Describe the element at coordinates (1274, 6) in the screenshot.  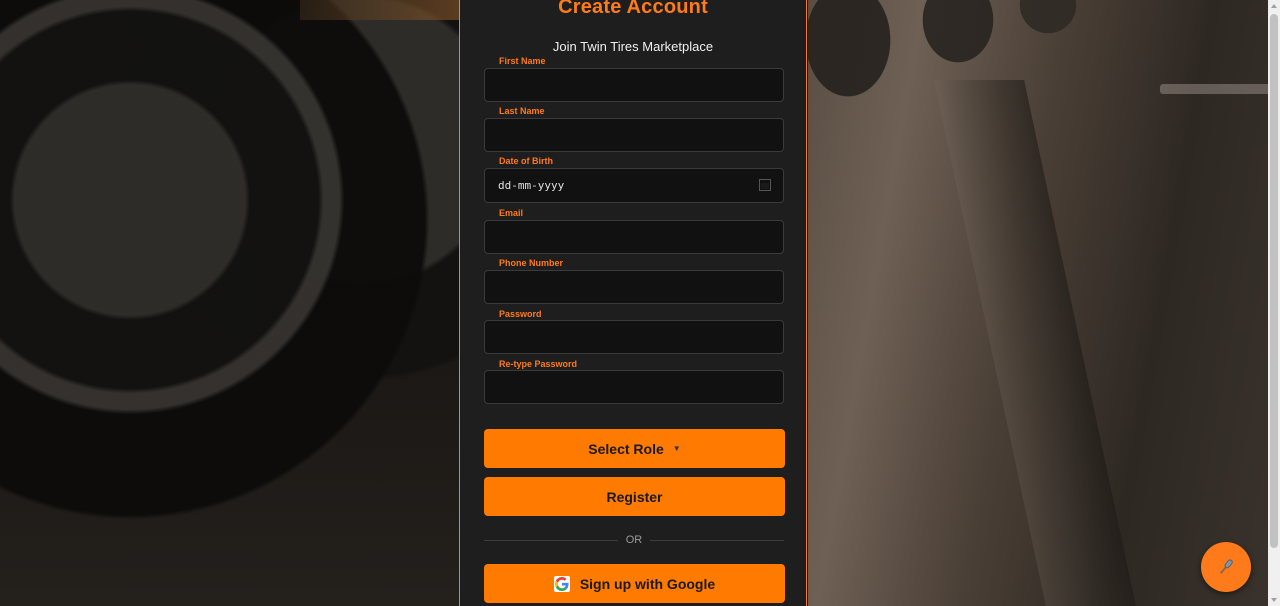
I see `scroll-up-icon` at that location.